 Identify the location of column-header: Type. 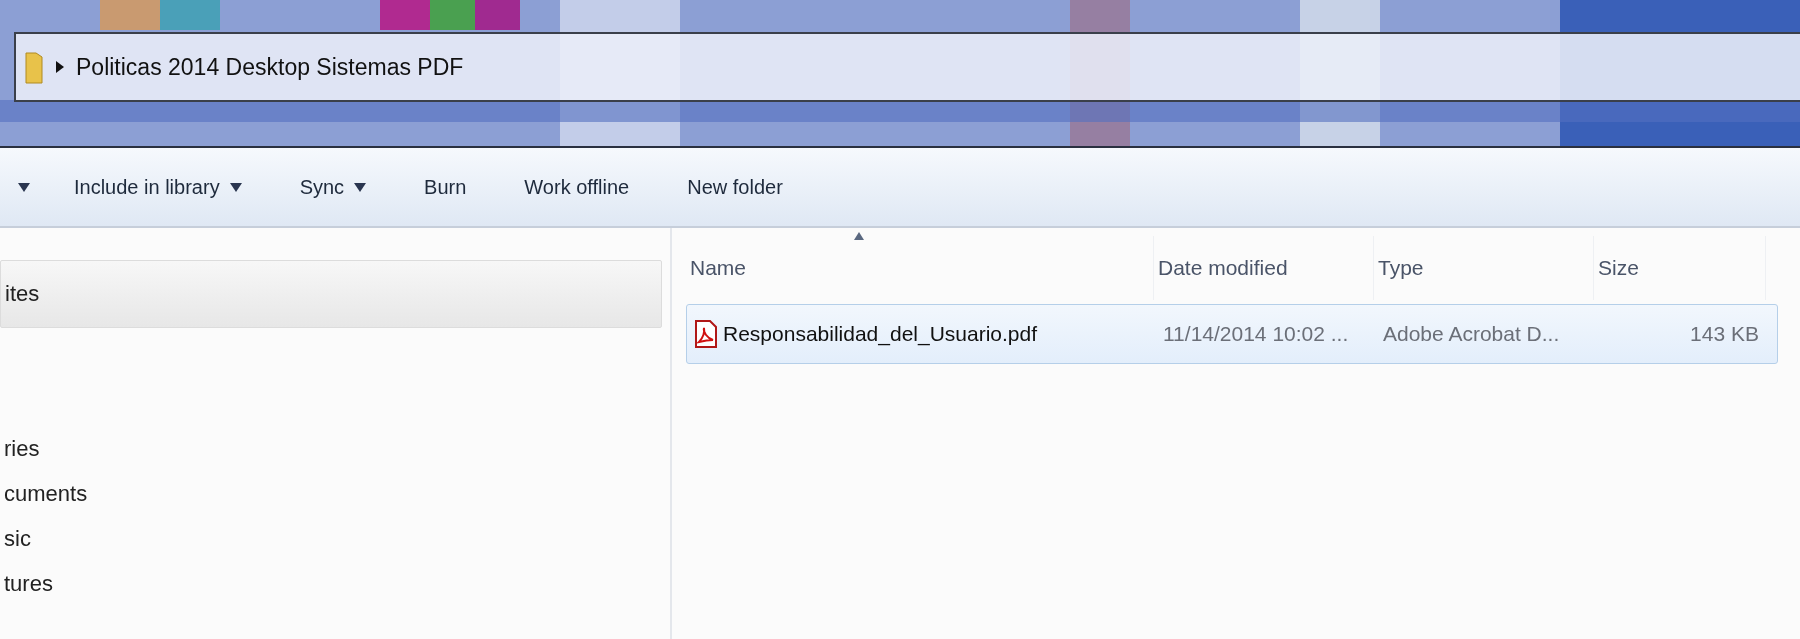
(1484, 268).